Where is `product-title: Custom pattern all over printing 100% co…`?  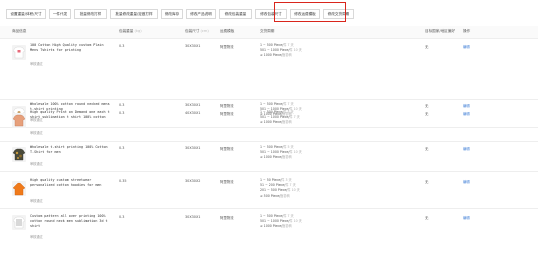 product-title: Custom pattern all over printing 100% co… is located at coordinates (70, 222).